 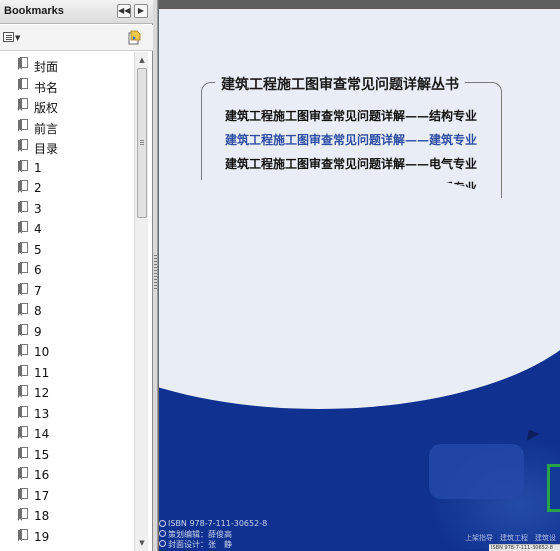 What do you see at coordinates (38, 331) in the screenshot?
I see `bookmark-label: 9` at bounding box center [38, 331].